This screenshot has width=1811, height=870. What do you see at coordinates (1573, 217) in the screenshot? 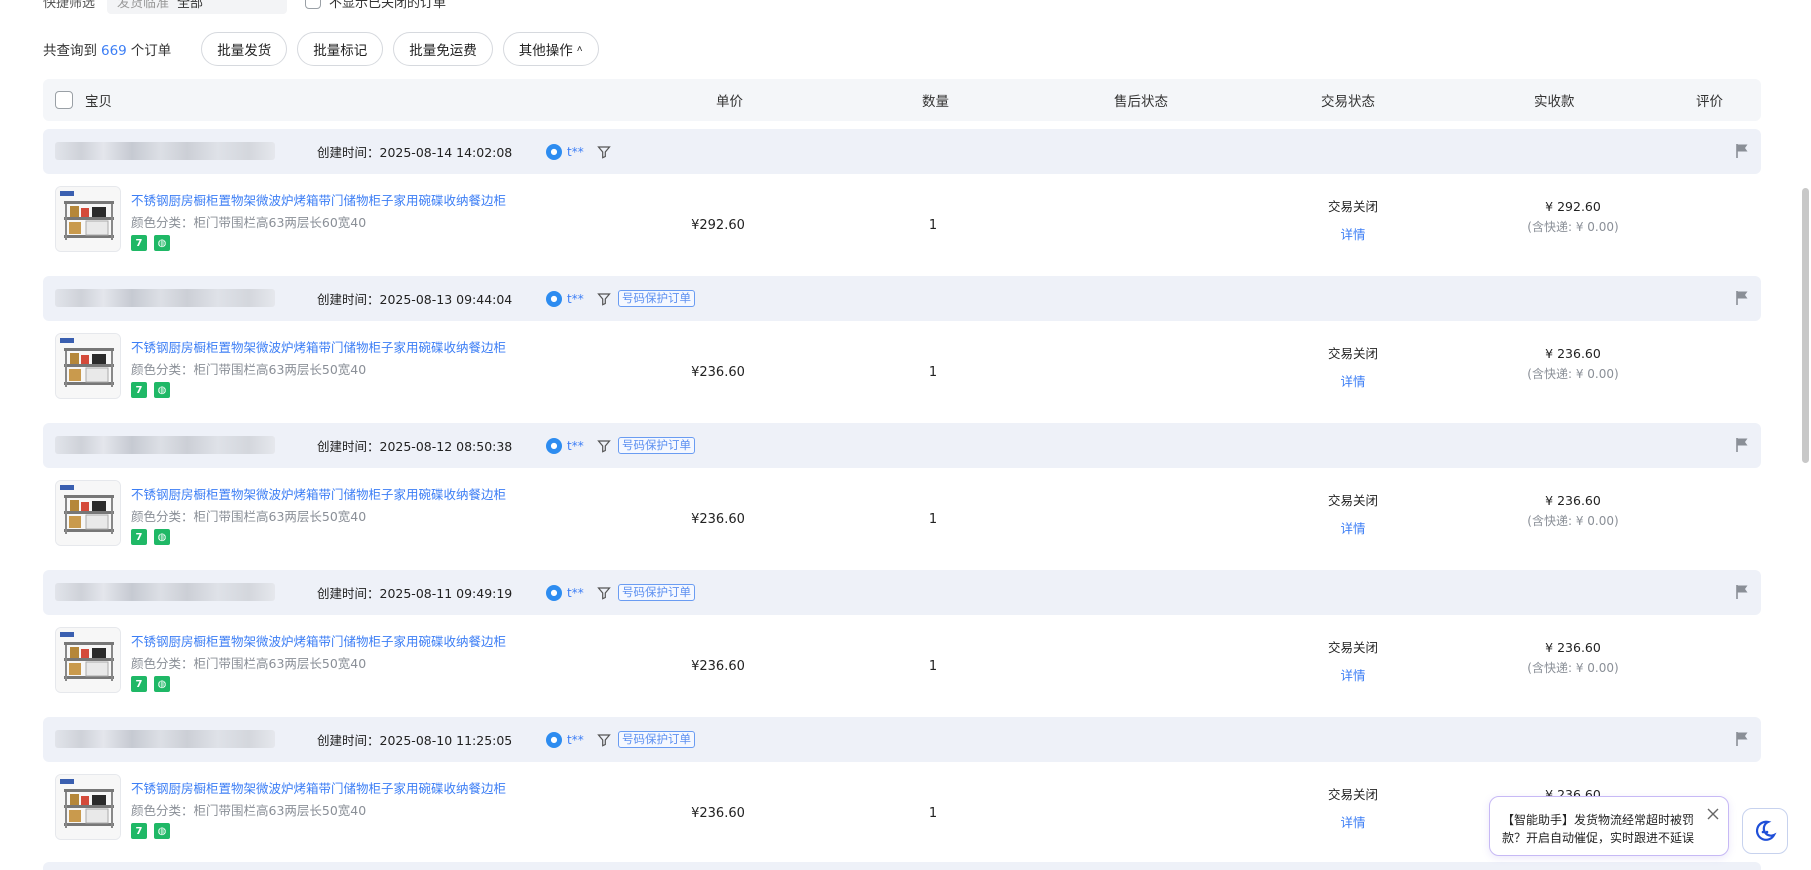
I see `received-amount-cell: ¥ 292.60 (含快递: ¥ 0.00)` at bounding box center [1573, 217].